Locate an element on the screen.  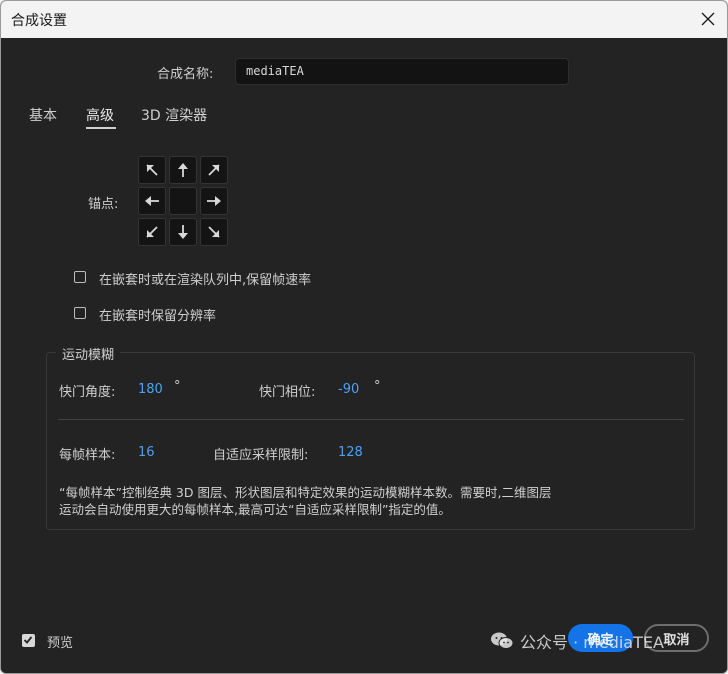
preserve-resolution-checkbox is located at coordinates (80, 313).